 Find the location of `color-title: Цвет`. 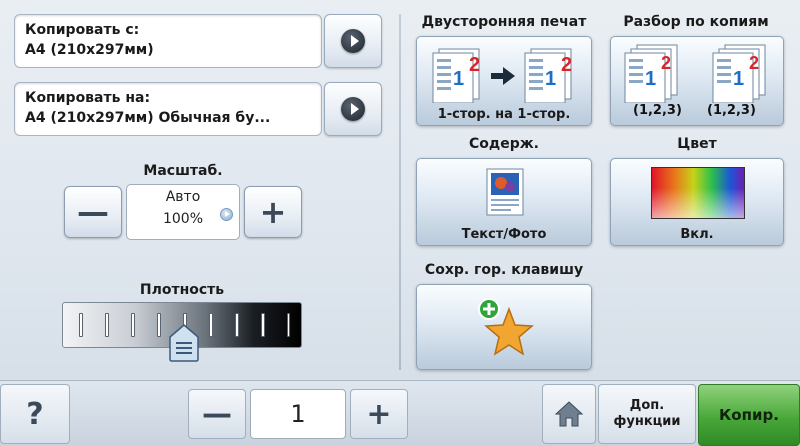

color-title: Цвет is located at coordinates (697, 144).